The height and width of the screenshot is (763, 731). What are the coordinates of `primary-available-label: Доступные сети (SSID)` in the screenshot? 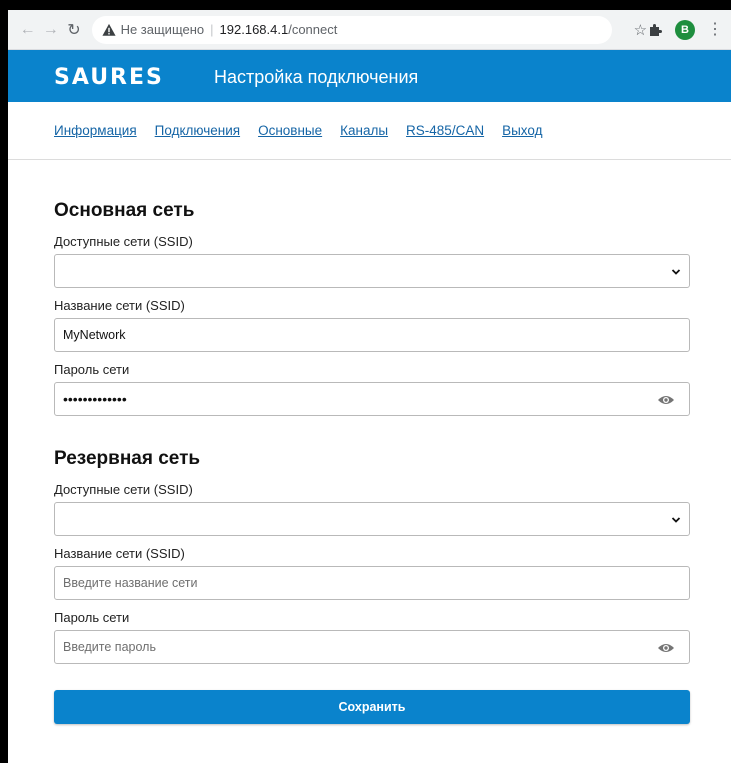 It's located at (123, 241).